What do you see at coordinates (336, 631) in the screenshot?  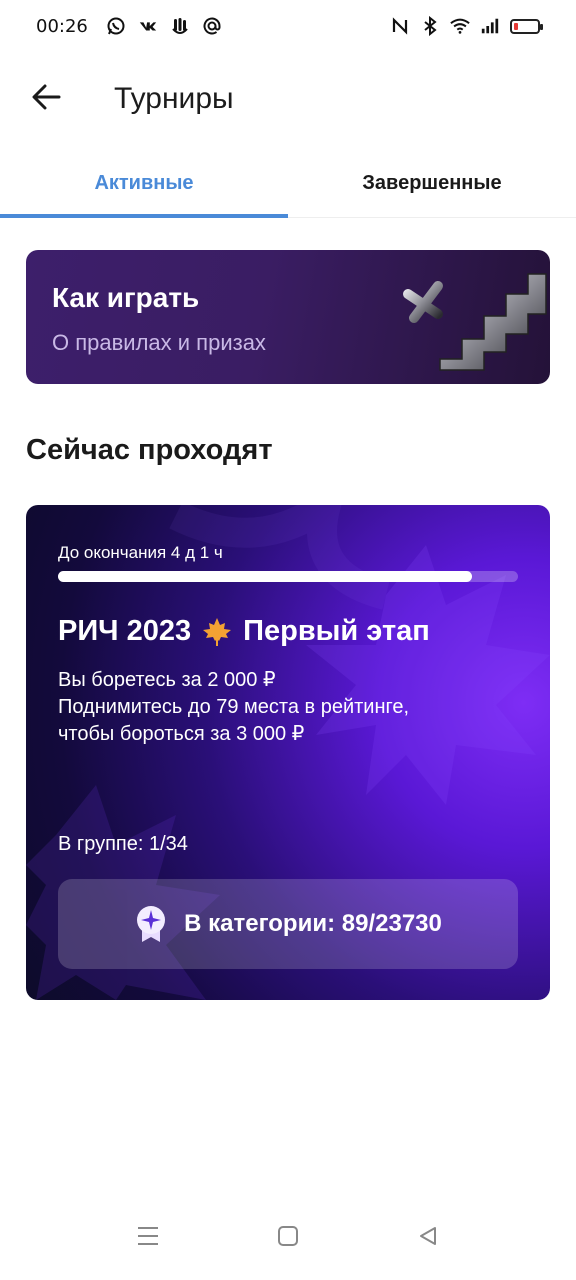 I see `tournament-title-part2: Первый этап` at bounding box center [336, 631].